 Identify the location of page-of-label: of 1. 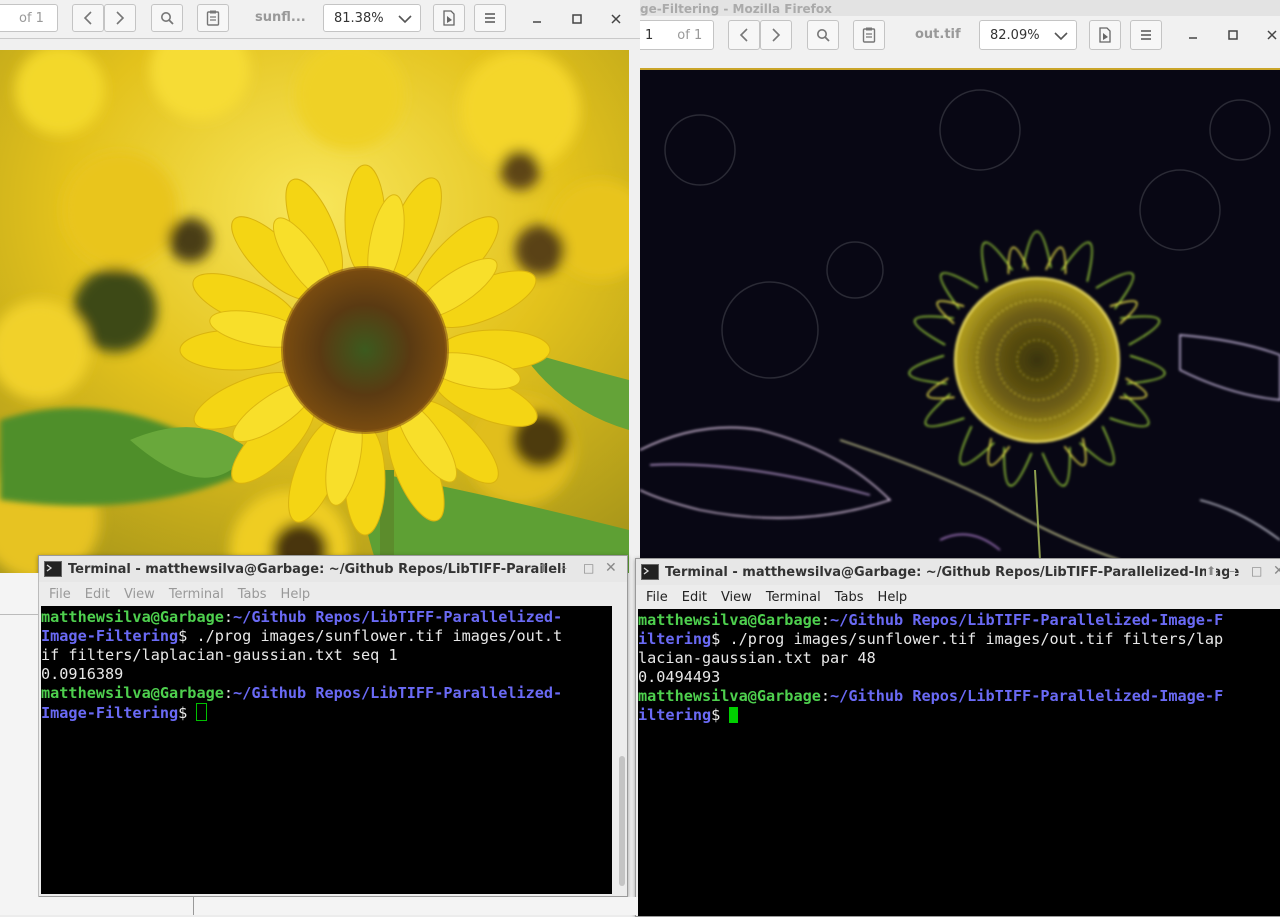
(31, 18).